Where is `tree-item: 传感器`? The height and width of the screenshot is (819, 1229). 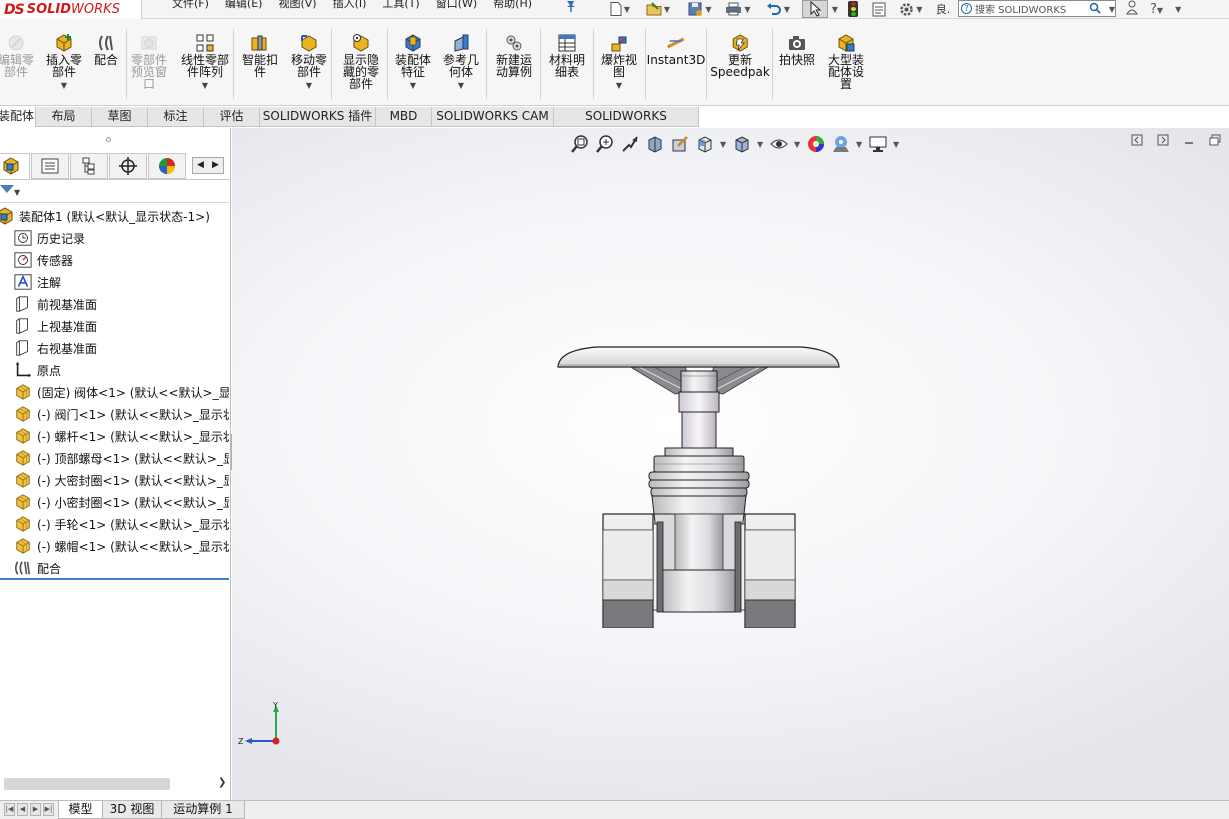 tree-item: 传感器 is located at coordinates (121, 260).